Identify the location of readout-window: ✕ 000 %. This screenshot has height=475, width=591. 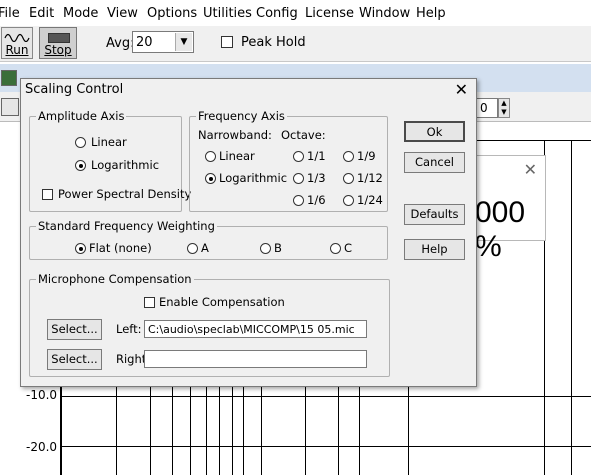
(508, 209).